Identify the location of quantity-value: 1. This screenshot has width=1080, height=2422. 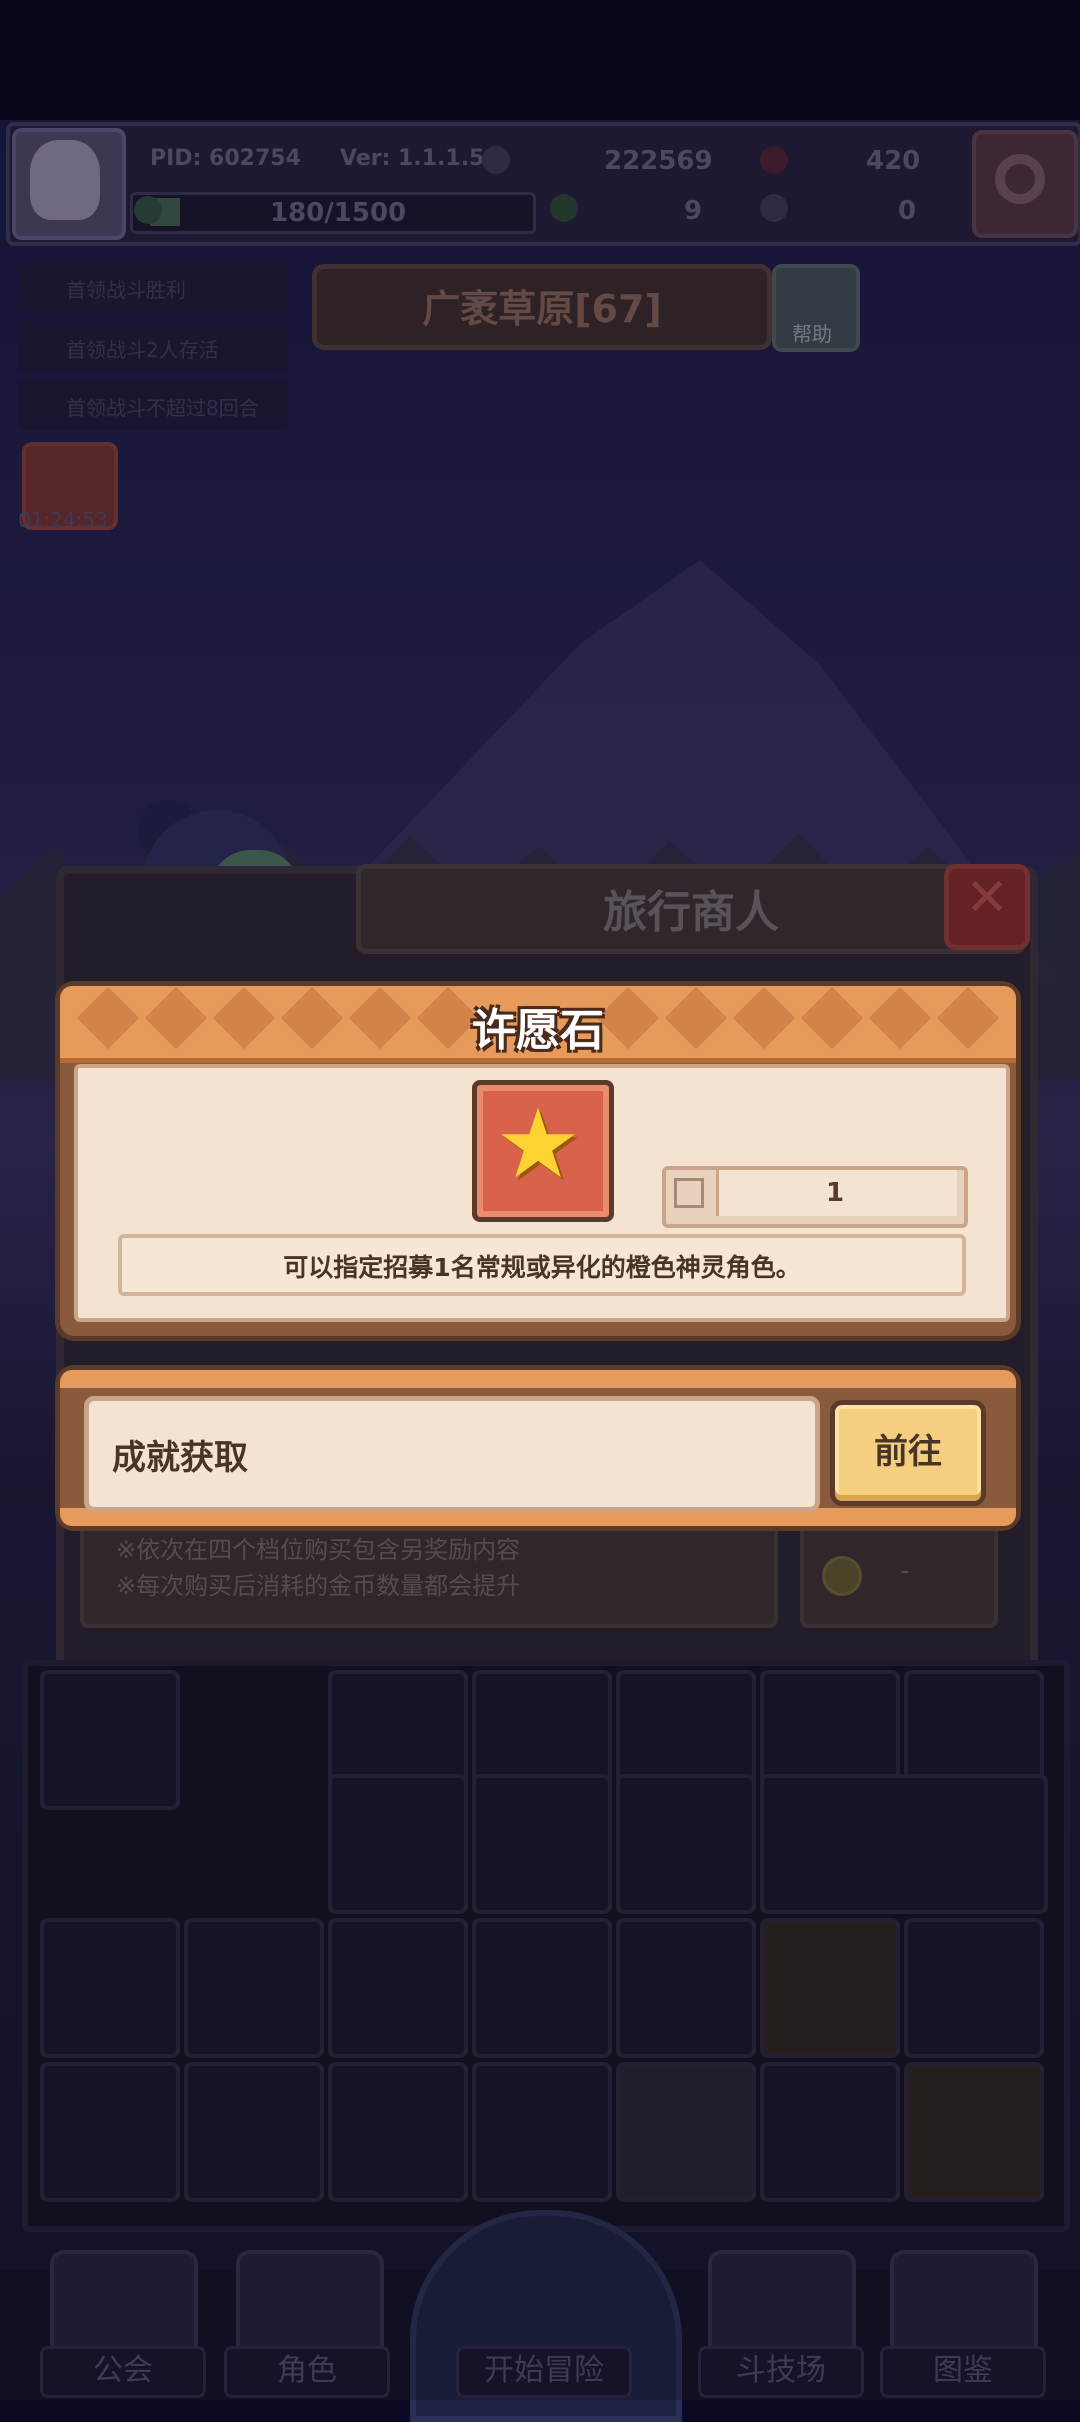
(835, 1193).